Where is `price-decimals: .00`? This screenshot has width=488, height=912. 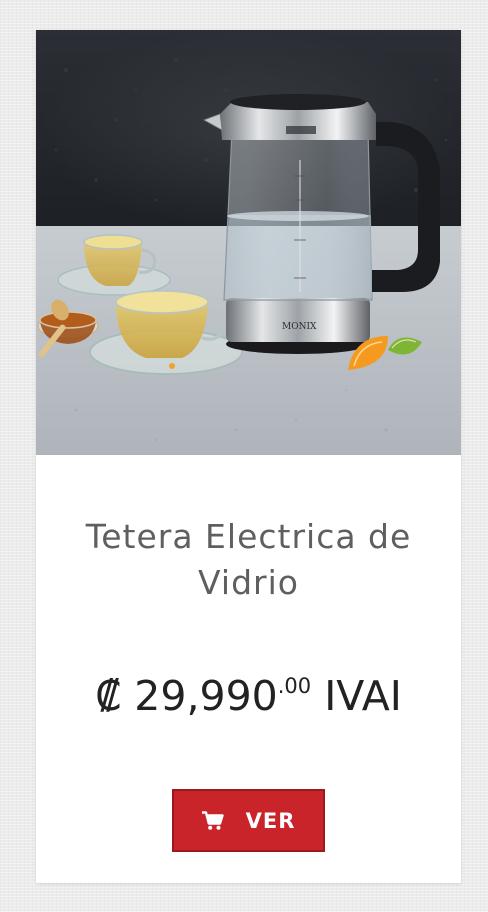
price-decimals: .00 is located at coordinates (294, 686).